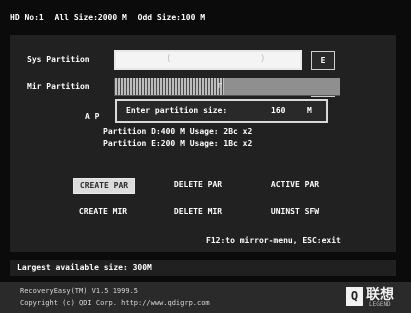  I want to click on mir-partition-slider: r, so click(227, 87).